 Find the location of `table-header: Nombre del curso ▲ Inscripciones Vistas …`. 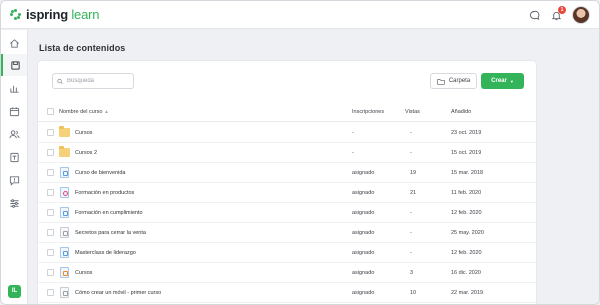

table-header: Nombre del curso ▲ Inscripciones Vistas … is located at coordinates (287, 112).